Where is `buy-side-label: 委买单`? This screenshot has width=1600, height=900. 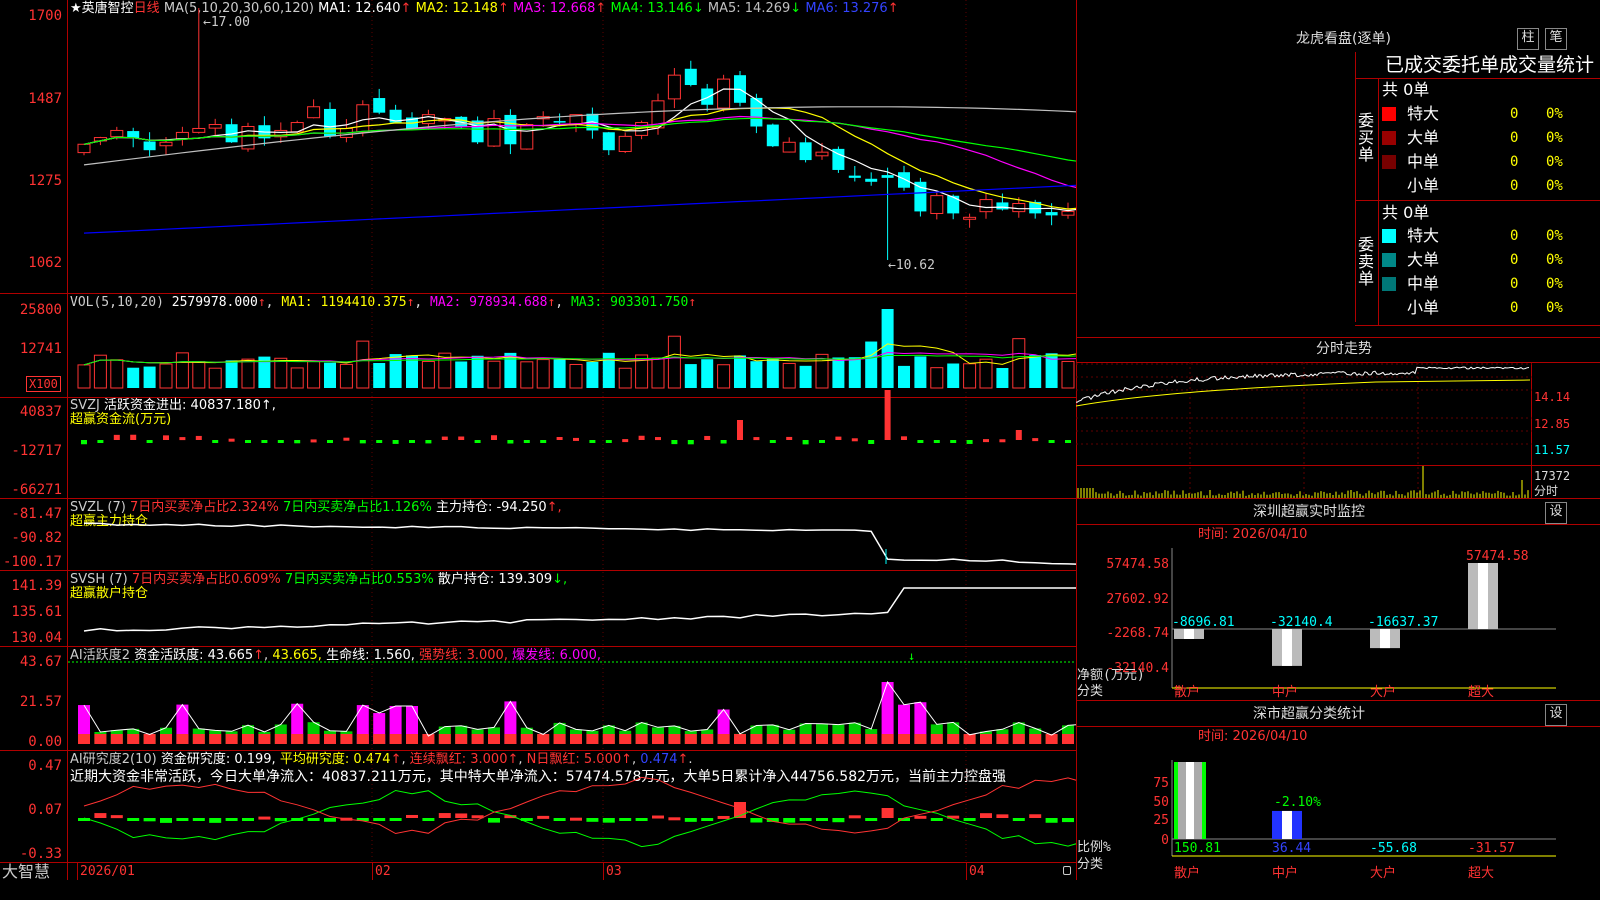
buy-side-label: 委买单 is located at coordinates (1366, 137).